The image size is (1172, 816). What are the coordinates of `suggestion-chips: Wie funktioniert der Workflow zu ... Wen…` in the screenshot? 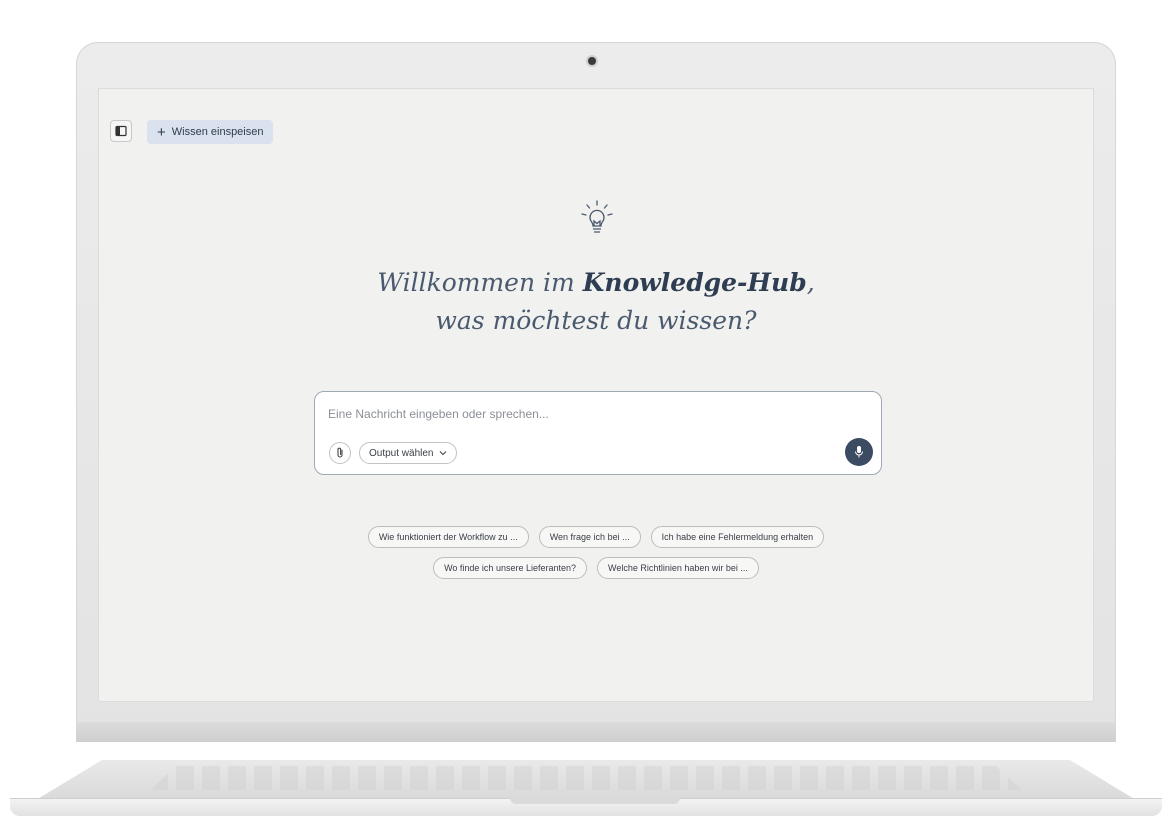 It's located at (596, 552).